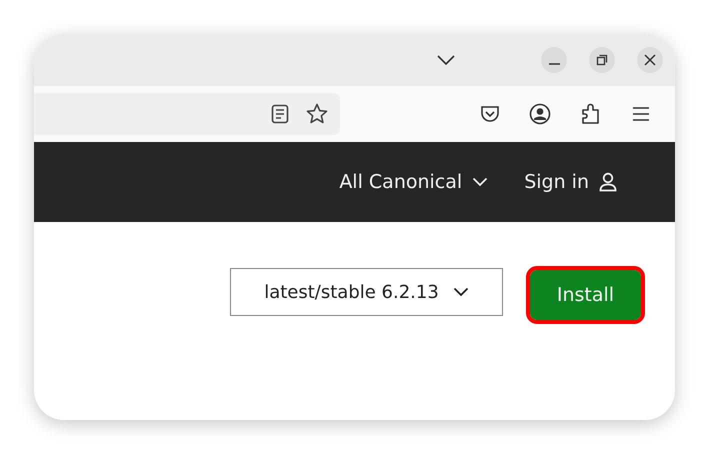 This screenshot has width=710, height=454. What do you see at coordinates (280, 114) in the screenshot?
I see `reader-view-icon` at bounding box center [280, 114].